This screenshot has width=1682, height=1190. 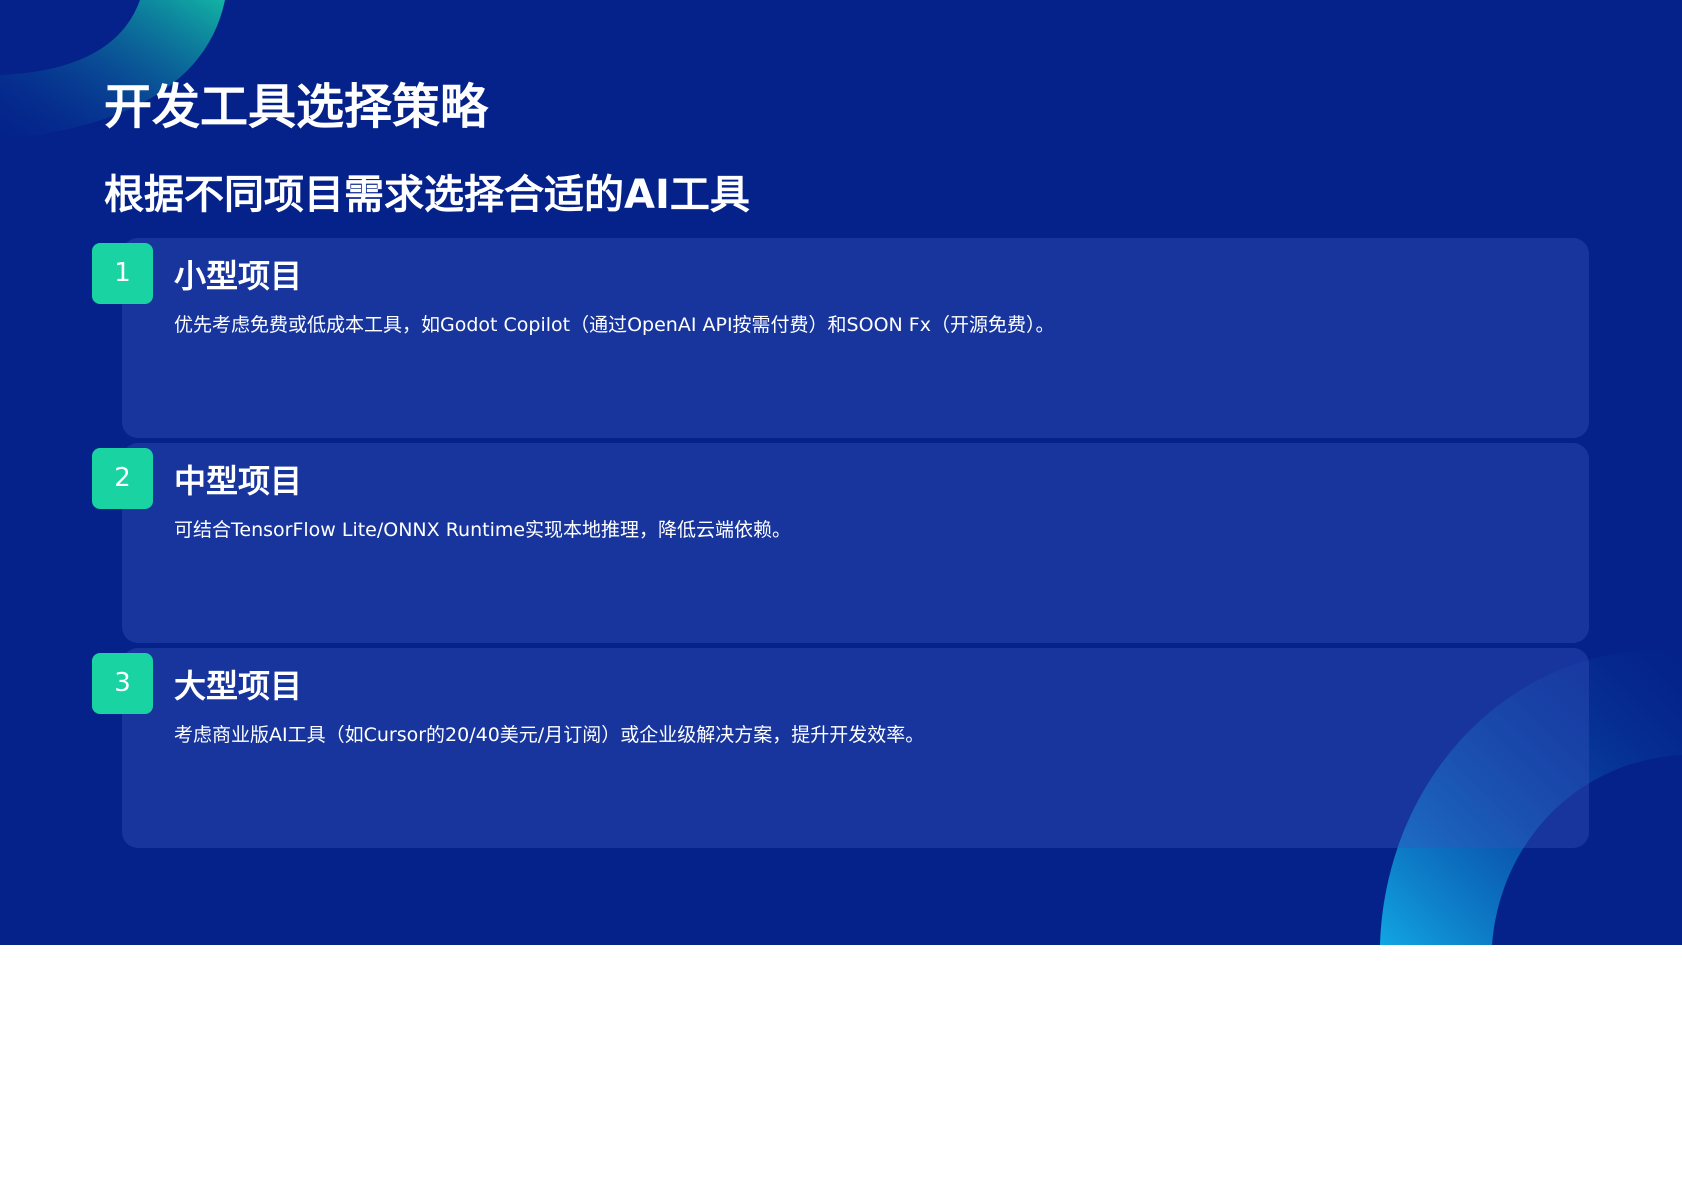 What do you see at coordinates (238, 686) in the screenshot?
I see `card-title: 大型项目` at bounding box center [238, 686].